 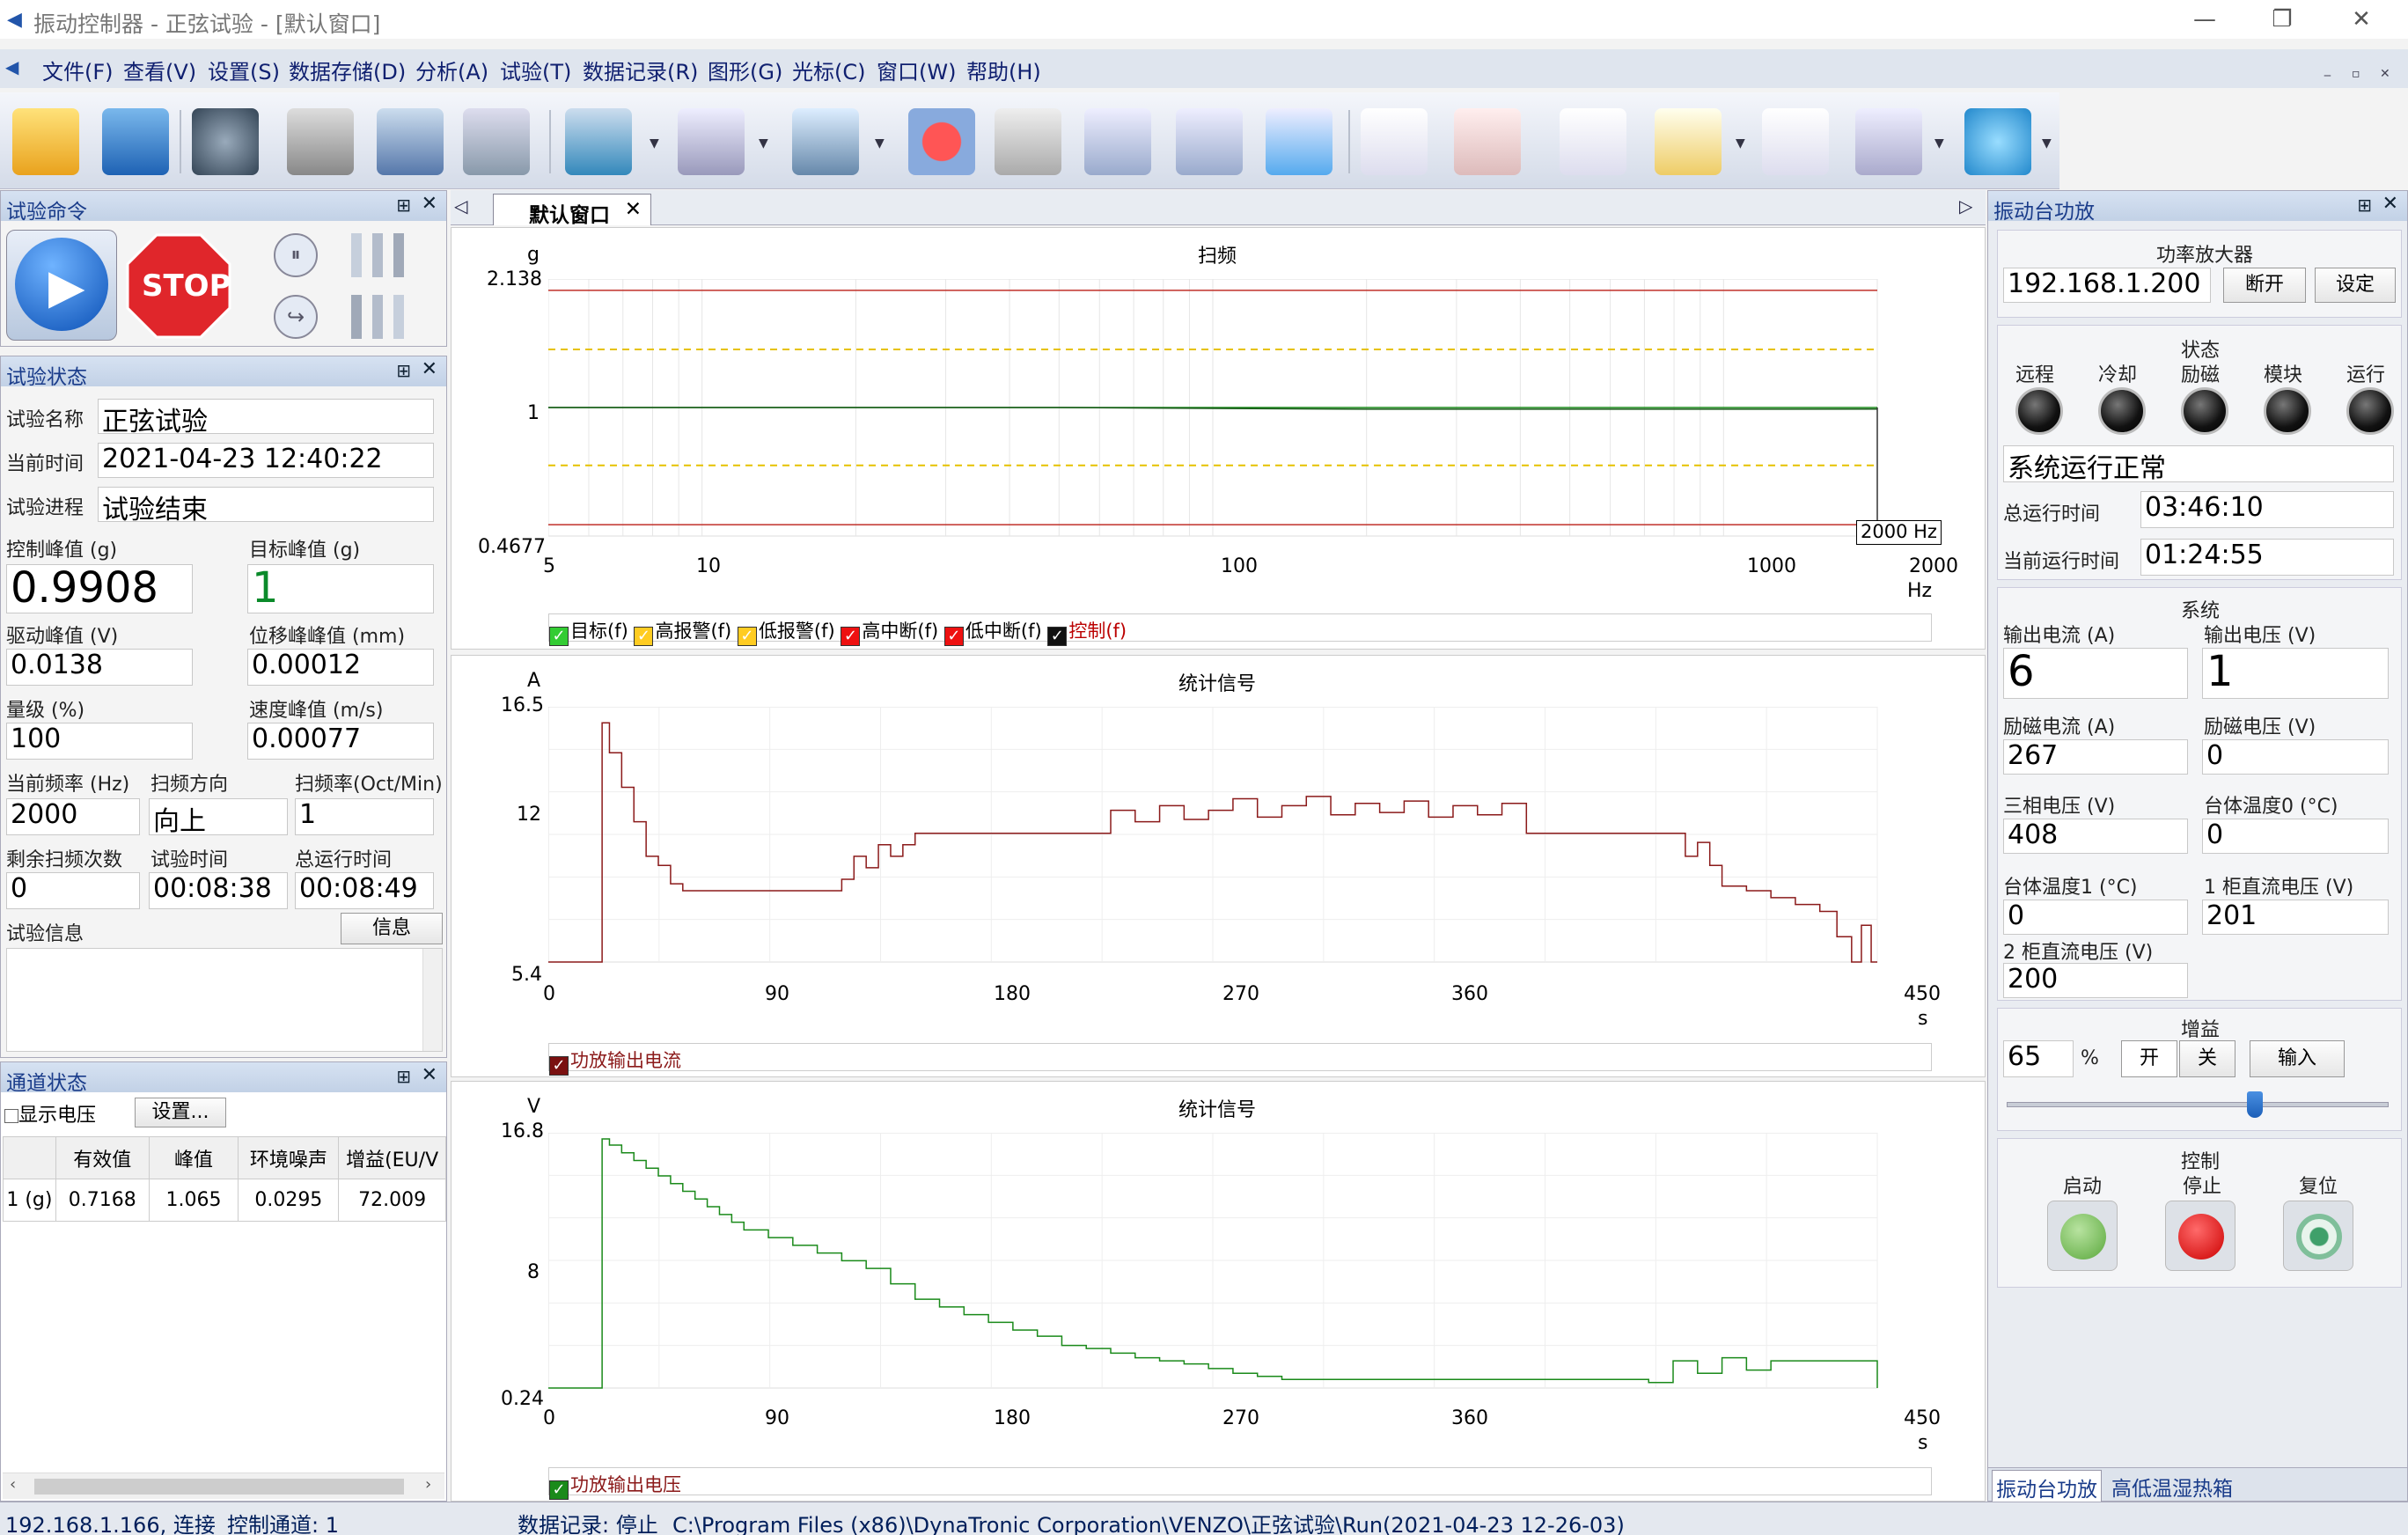 What do you see at coordinates (828, 70) in the screenshot?
I see `menu-cursor: 光标(C)` at bounding box center [828, 70].